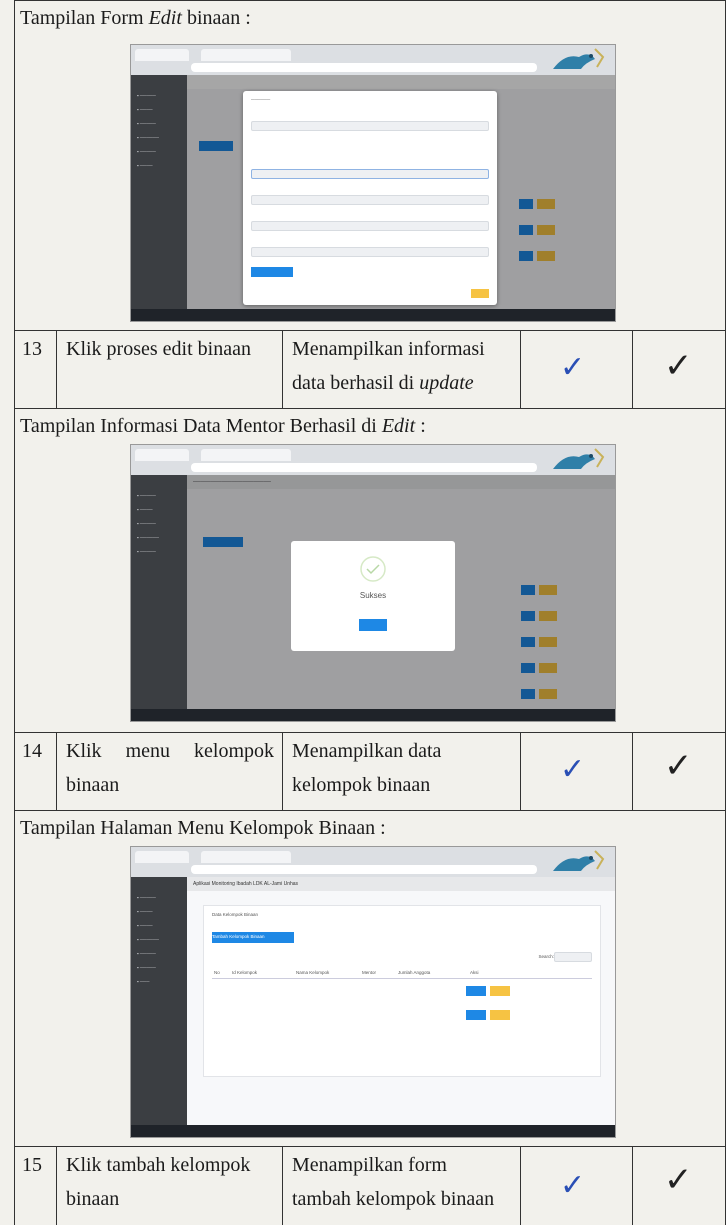 The height and width of the screenshot is (1225, 726). Describe the element at coordinates (235, 914) in the screenshot. I see `panel-title: Data Kelompok Binaan` at that location.